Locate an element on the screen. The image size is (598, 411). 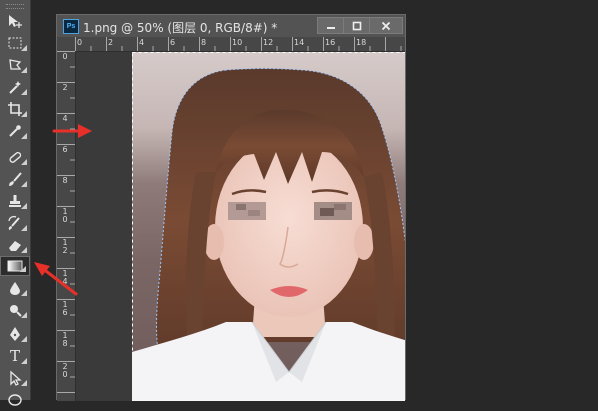
ruler-origin is located at coordinates (66, 44).